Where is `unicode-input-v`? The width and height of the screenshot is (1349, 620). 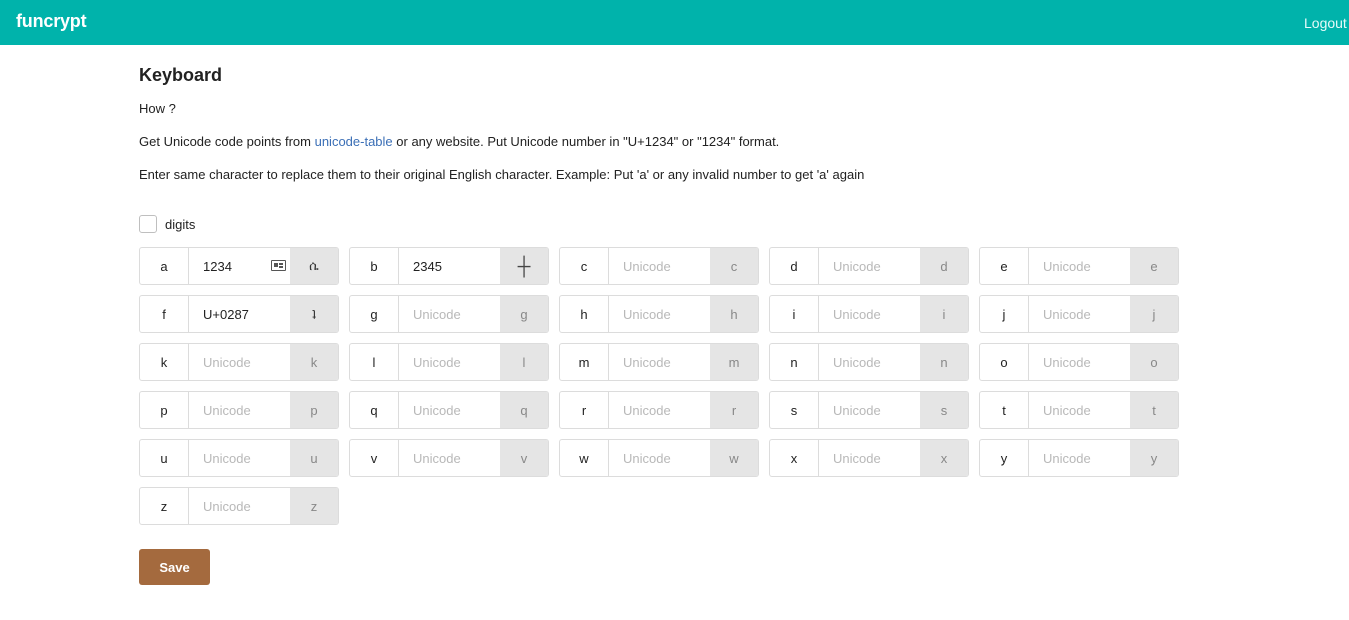
unicode-input-v is located at coordinates (449, 458).